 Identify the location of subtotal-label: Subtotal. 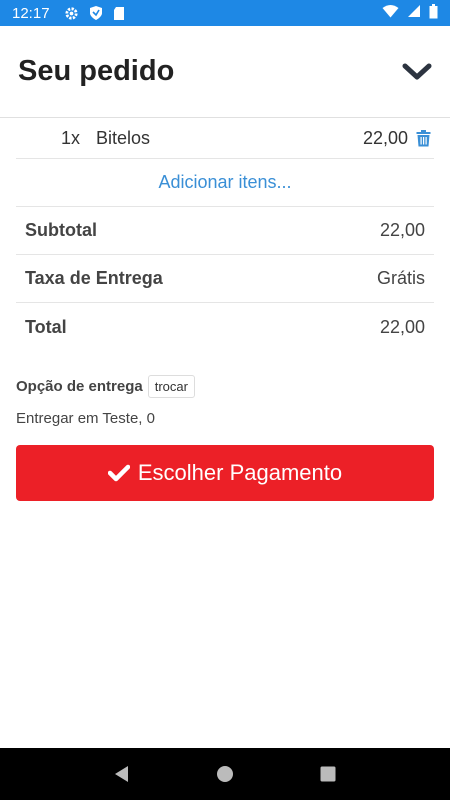
(61, 230).